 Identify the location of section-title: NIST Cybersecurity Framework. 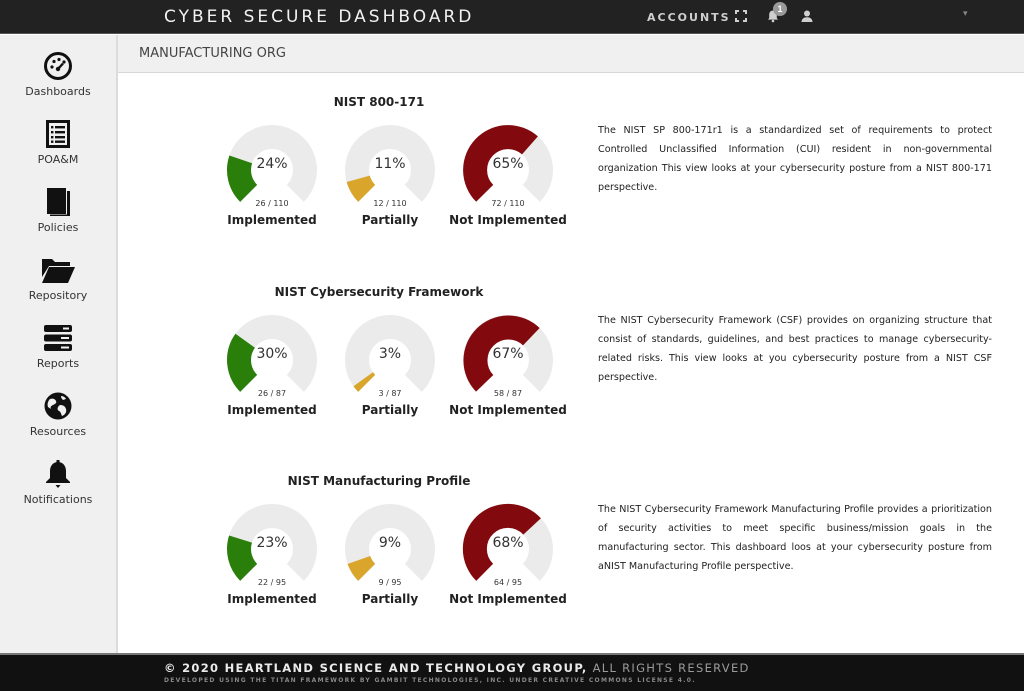
(379, 292).